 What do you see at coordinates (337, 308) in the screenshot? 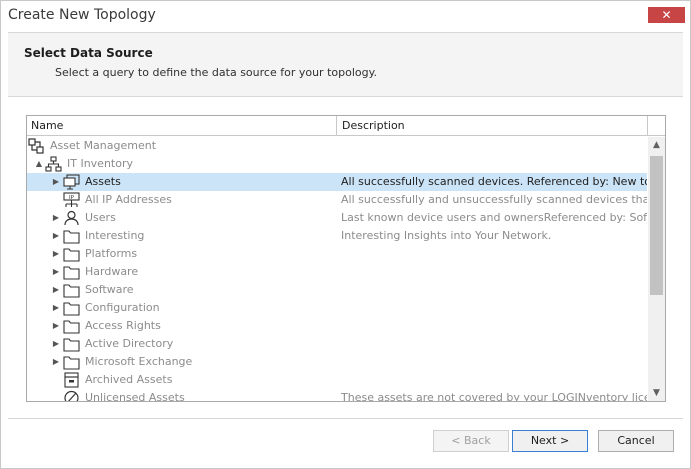
I see `tree-row: ▶ Configuration` at bounding box center [337, 308].